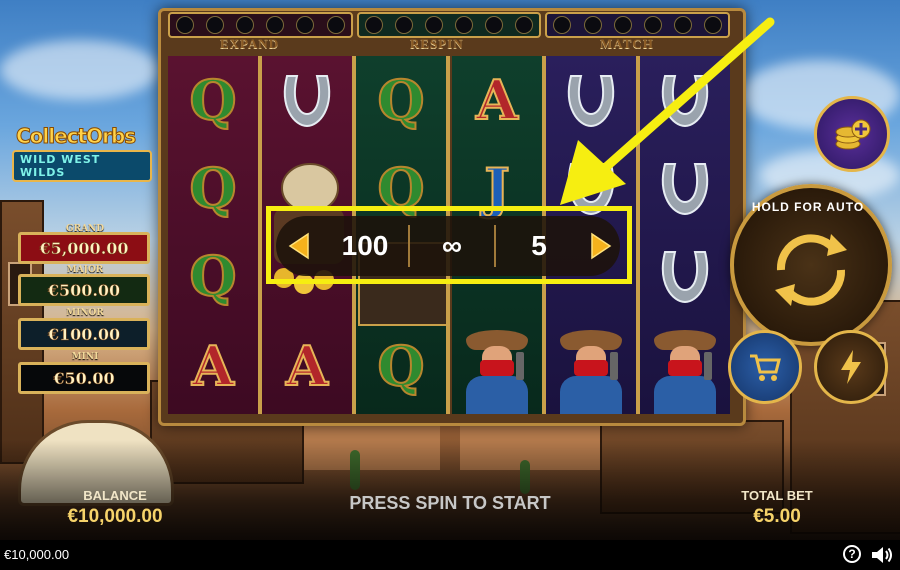 This screenshot has width=900, height=570. Describe the element at coordinates (882, 555) in the screenshot. I see `sound-icon` at that location.